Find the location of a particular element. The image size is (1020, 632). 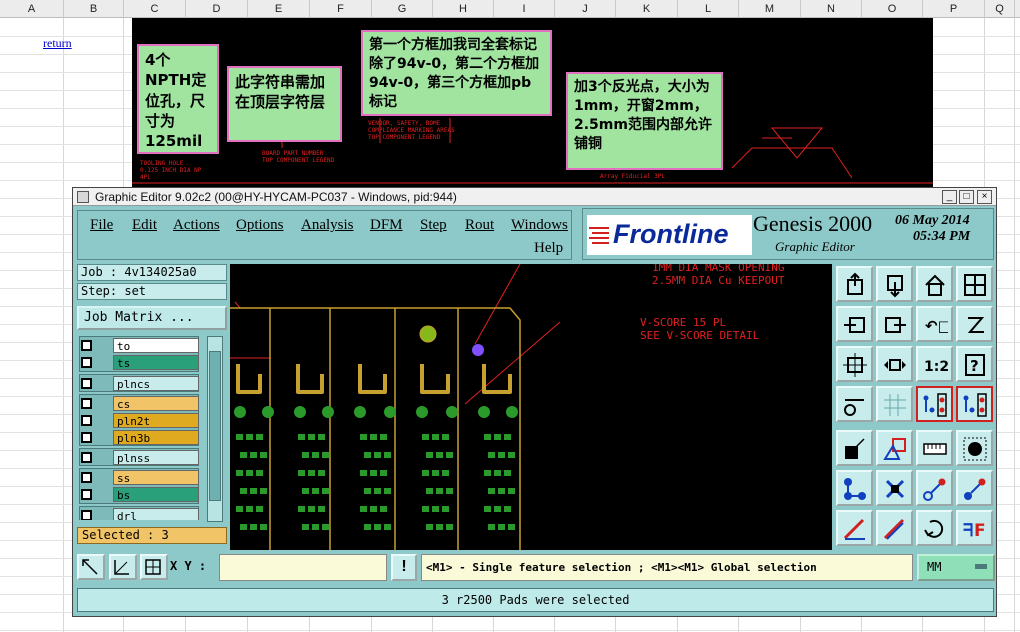

column-header-e: E is located at coordinates (279, 9).